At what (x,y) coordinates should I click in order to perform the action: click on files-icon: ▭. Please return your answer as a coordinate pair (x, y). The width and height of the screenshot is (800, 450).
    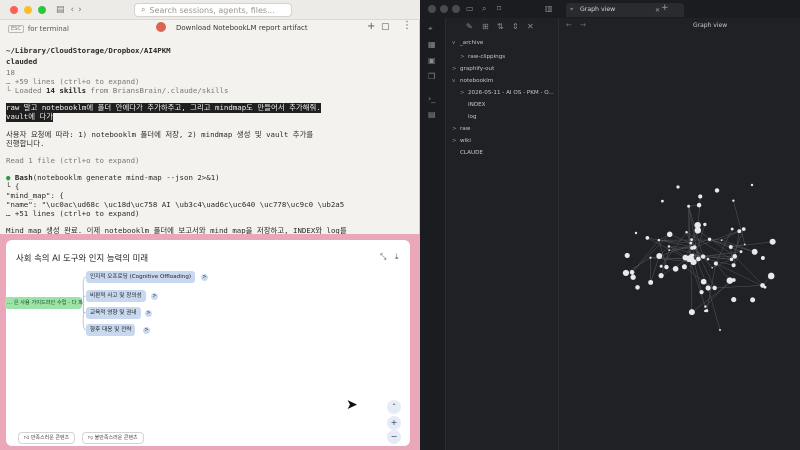
    Looking at the image, I should click on (470, 8).